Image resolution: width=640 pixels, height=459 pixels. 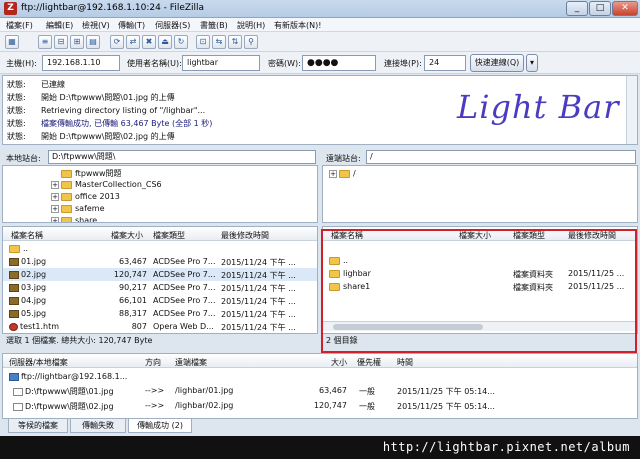 What do you see at coordinates (45, 42) in the screenshot?
I see `toggle-log-icon: ≡` at bounding box center [45, 42].